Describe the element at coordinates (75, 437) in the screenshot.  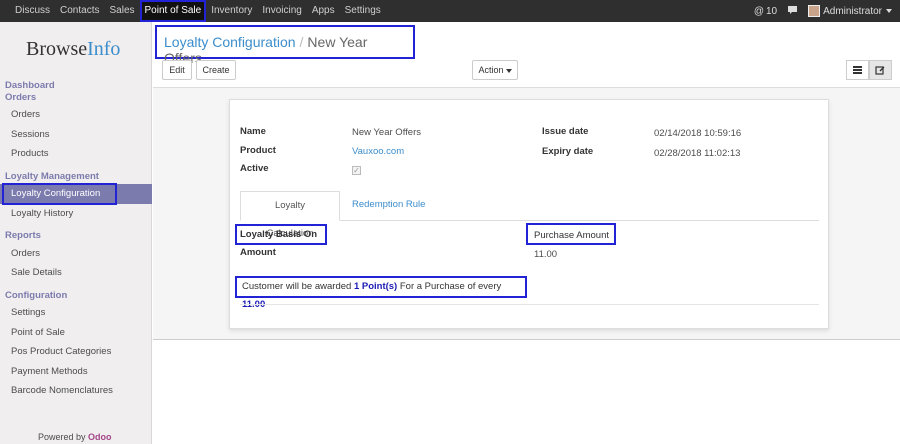
I see `powered-by: Powered by Odoo` at that location.